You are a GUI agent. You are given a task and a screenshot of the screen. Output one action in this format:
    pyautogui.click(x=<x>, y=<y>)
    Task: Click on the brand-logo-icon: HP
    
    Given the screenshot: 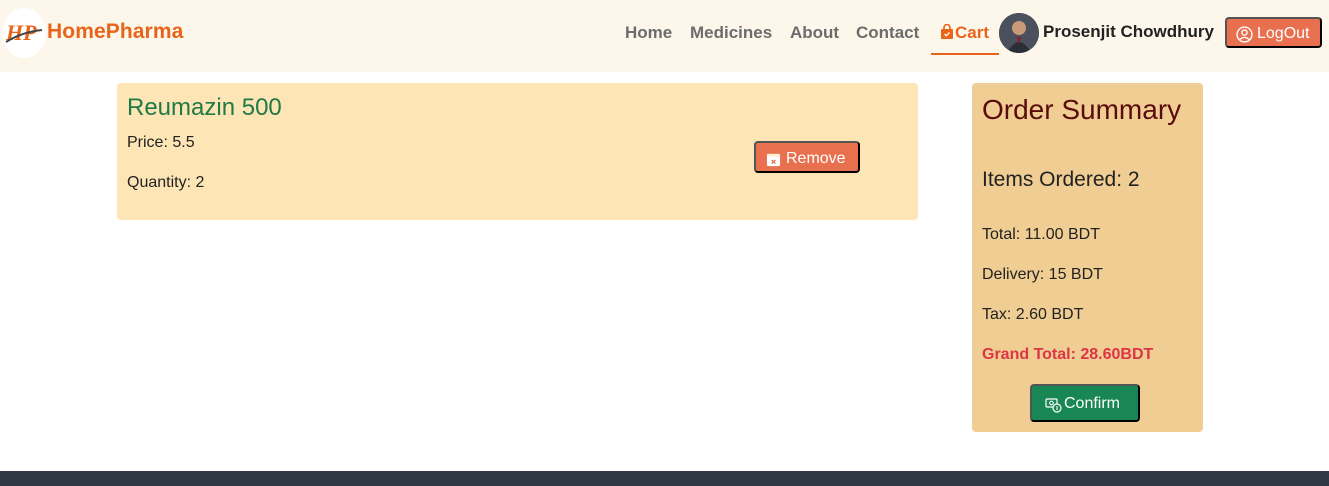 What is the action you would take?
    pyautogui.click(x=24, y=33)
    